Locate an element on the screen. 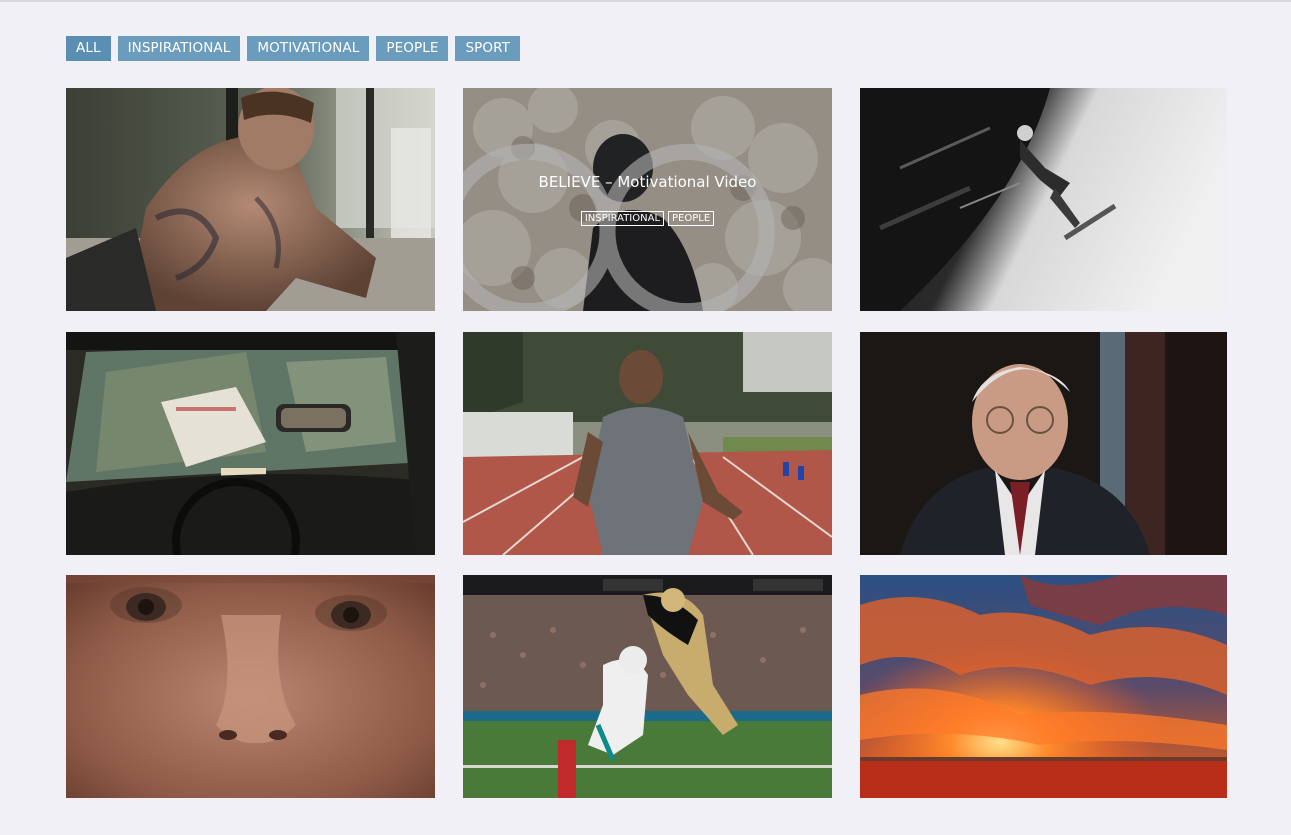  filter-people-button: PEOPLE is located at coordinates (412, 48).